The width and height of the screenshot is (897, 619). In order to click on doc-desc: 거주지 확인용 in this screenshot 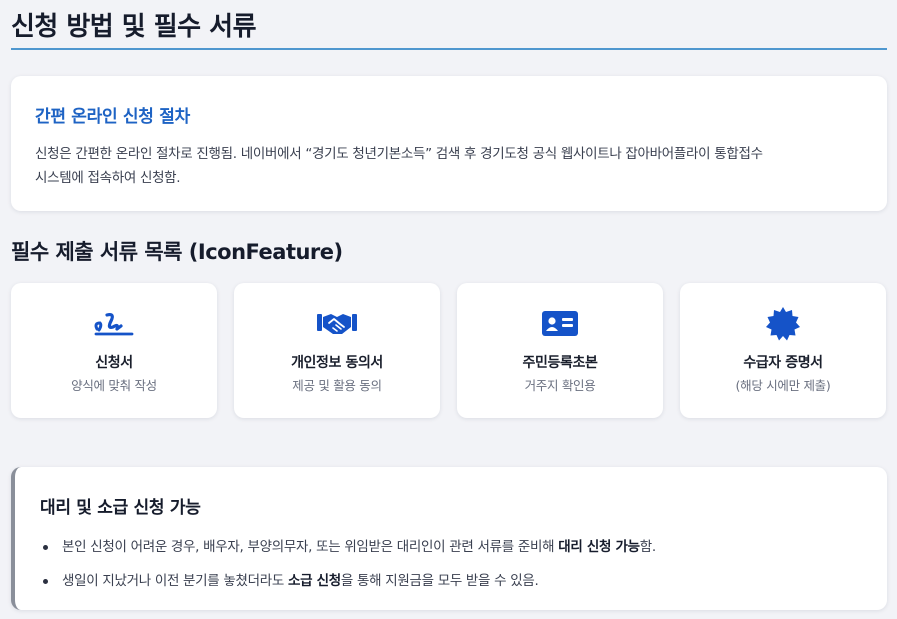, I will do `click(560, 385)`.